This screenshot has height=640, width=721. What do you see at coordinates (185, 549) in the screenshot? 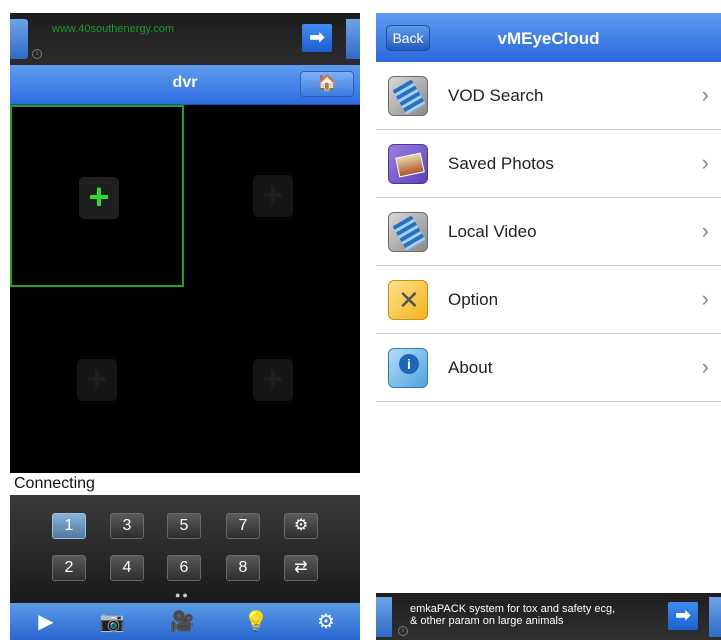
I see `channel-keypad: 1 3 5 7 ⚙ 2 4 6 8 ⇄ ●●` at bounding box center [185, 549].